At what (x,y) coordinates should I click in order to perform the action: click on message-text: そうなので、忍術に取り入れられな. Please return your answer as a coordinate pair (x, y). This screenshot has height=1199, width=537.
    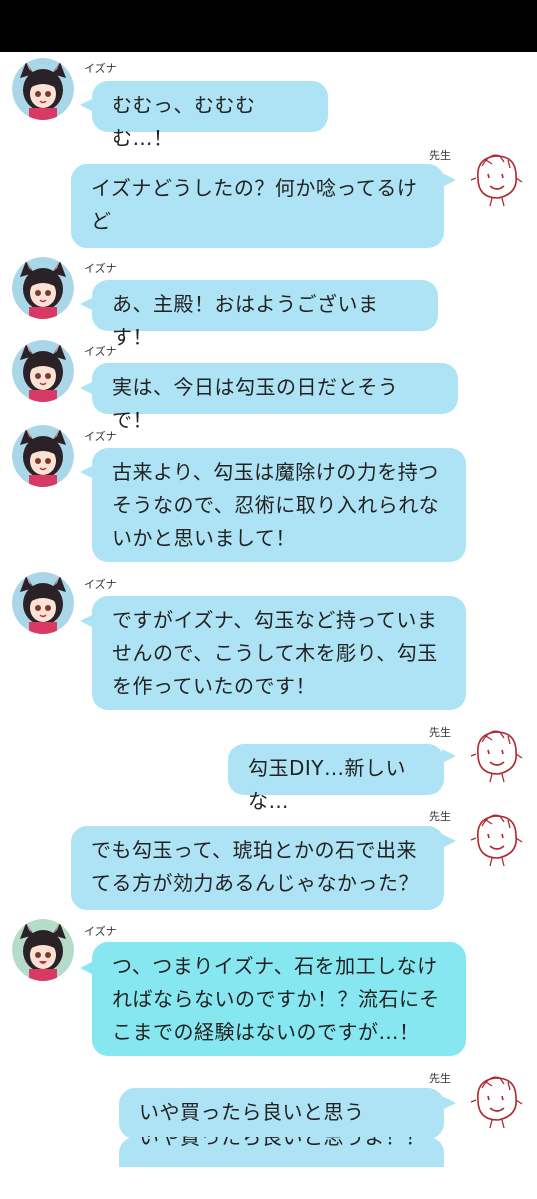
    Looking at the image, I should click on (276, 505).